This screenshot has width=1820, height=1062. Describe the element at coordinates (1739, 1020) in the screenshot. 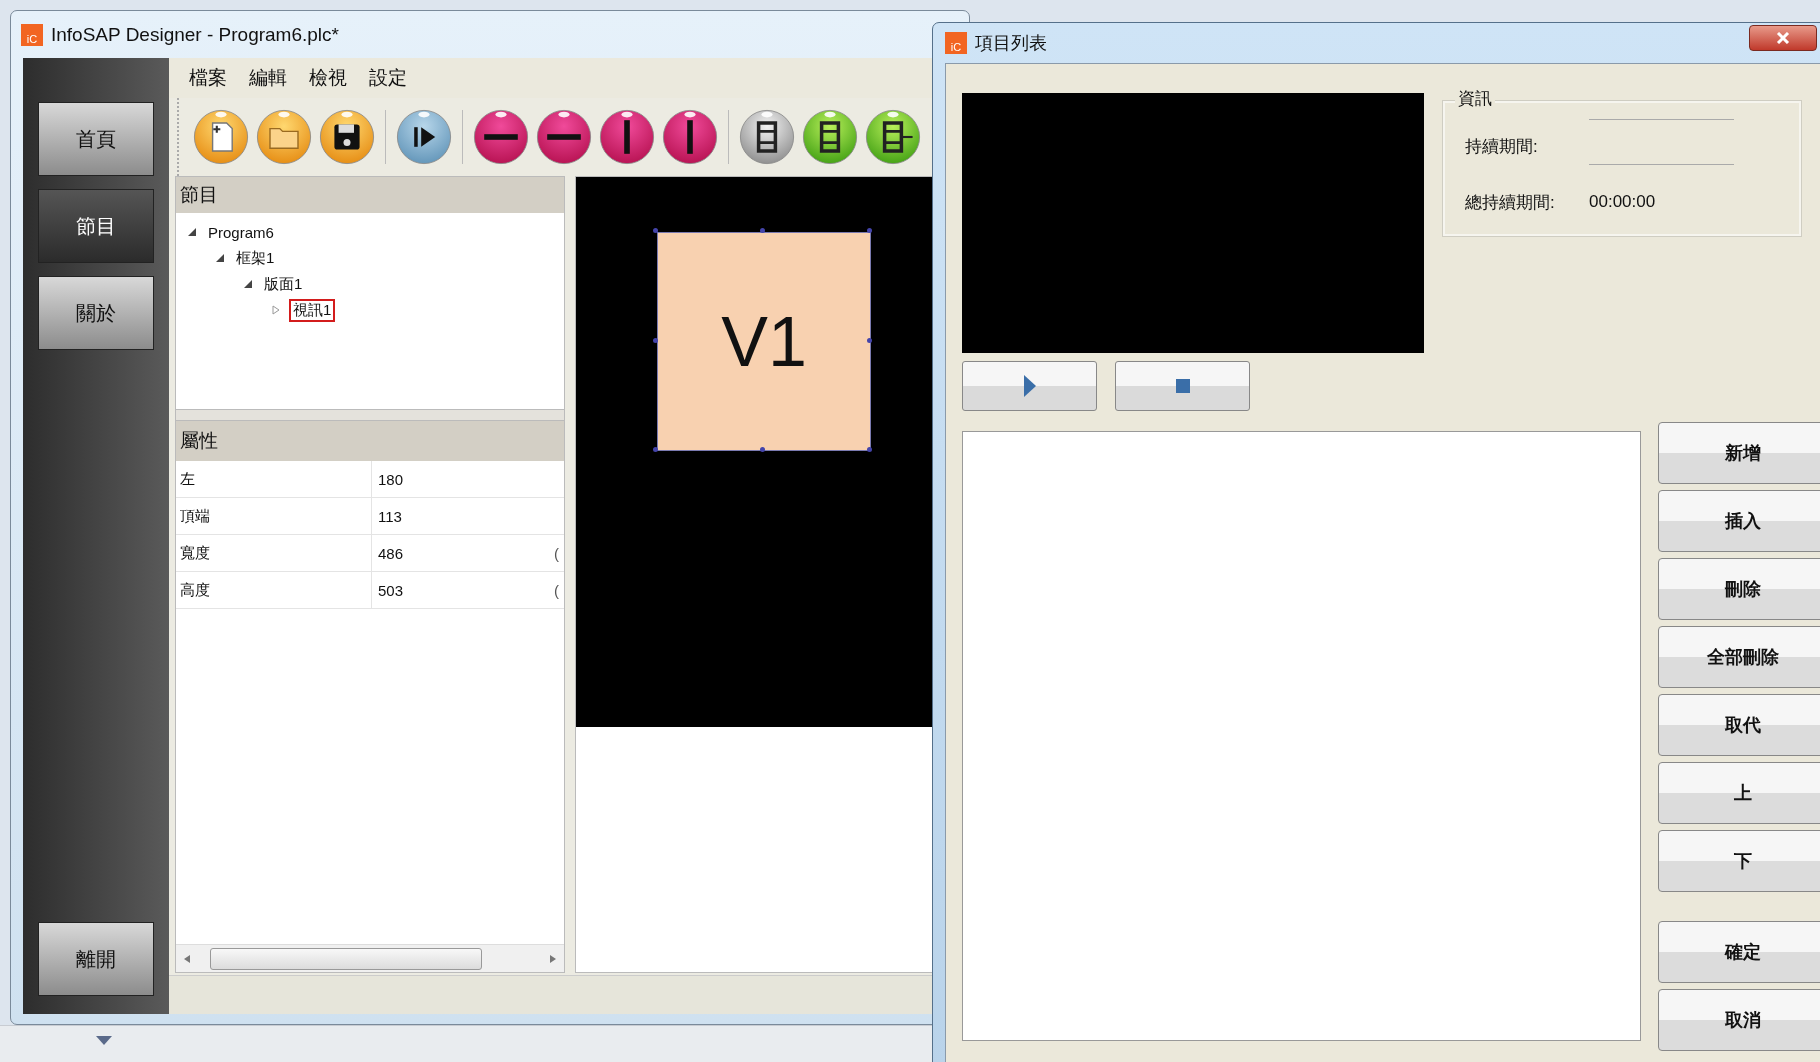

I see `dialog-button: 取消` at that location.